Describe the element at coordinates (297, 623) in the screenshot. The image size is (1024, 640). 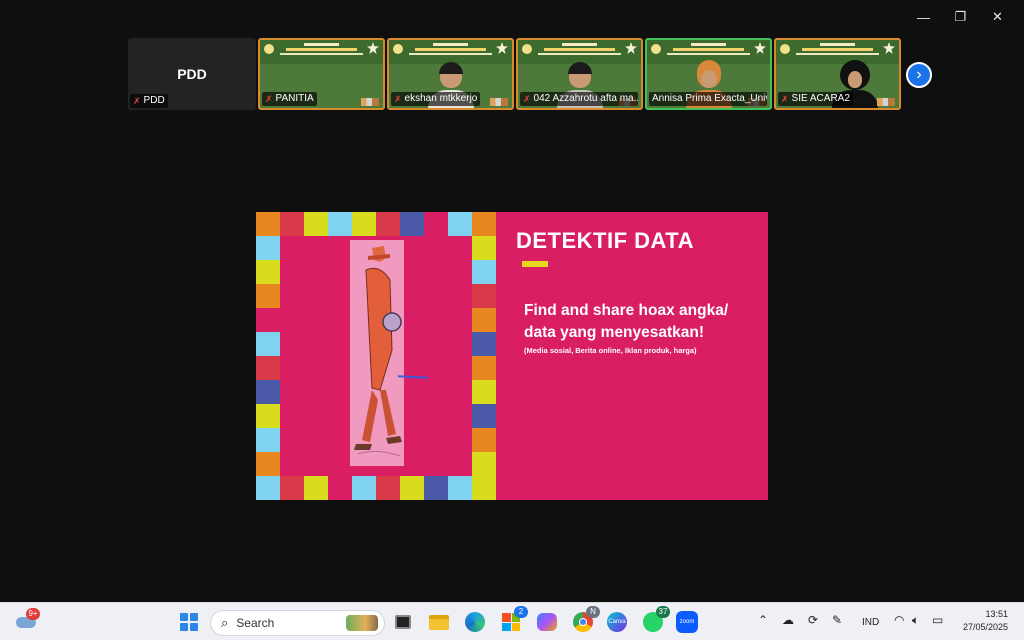
I see `taskbar-search-box: ⌕ Search` at that location.